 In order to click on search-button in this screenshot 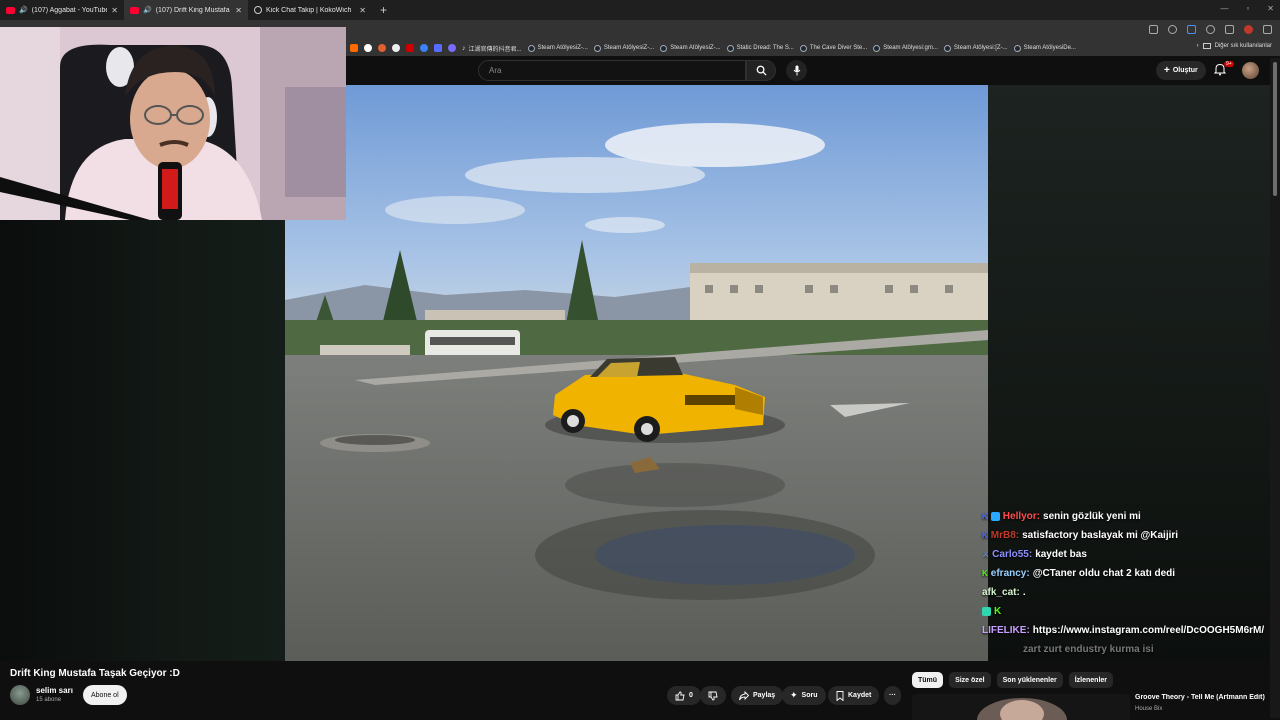, I will do `click(761, 70)`.